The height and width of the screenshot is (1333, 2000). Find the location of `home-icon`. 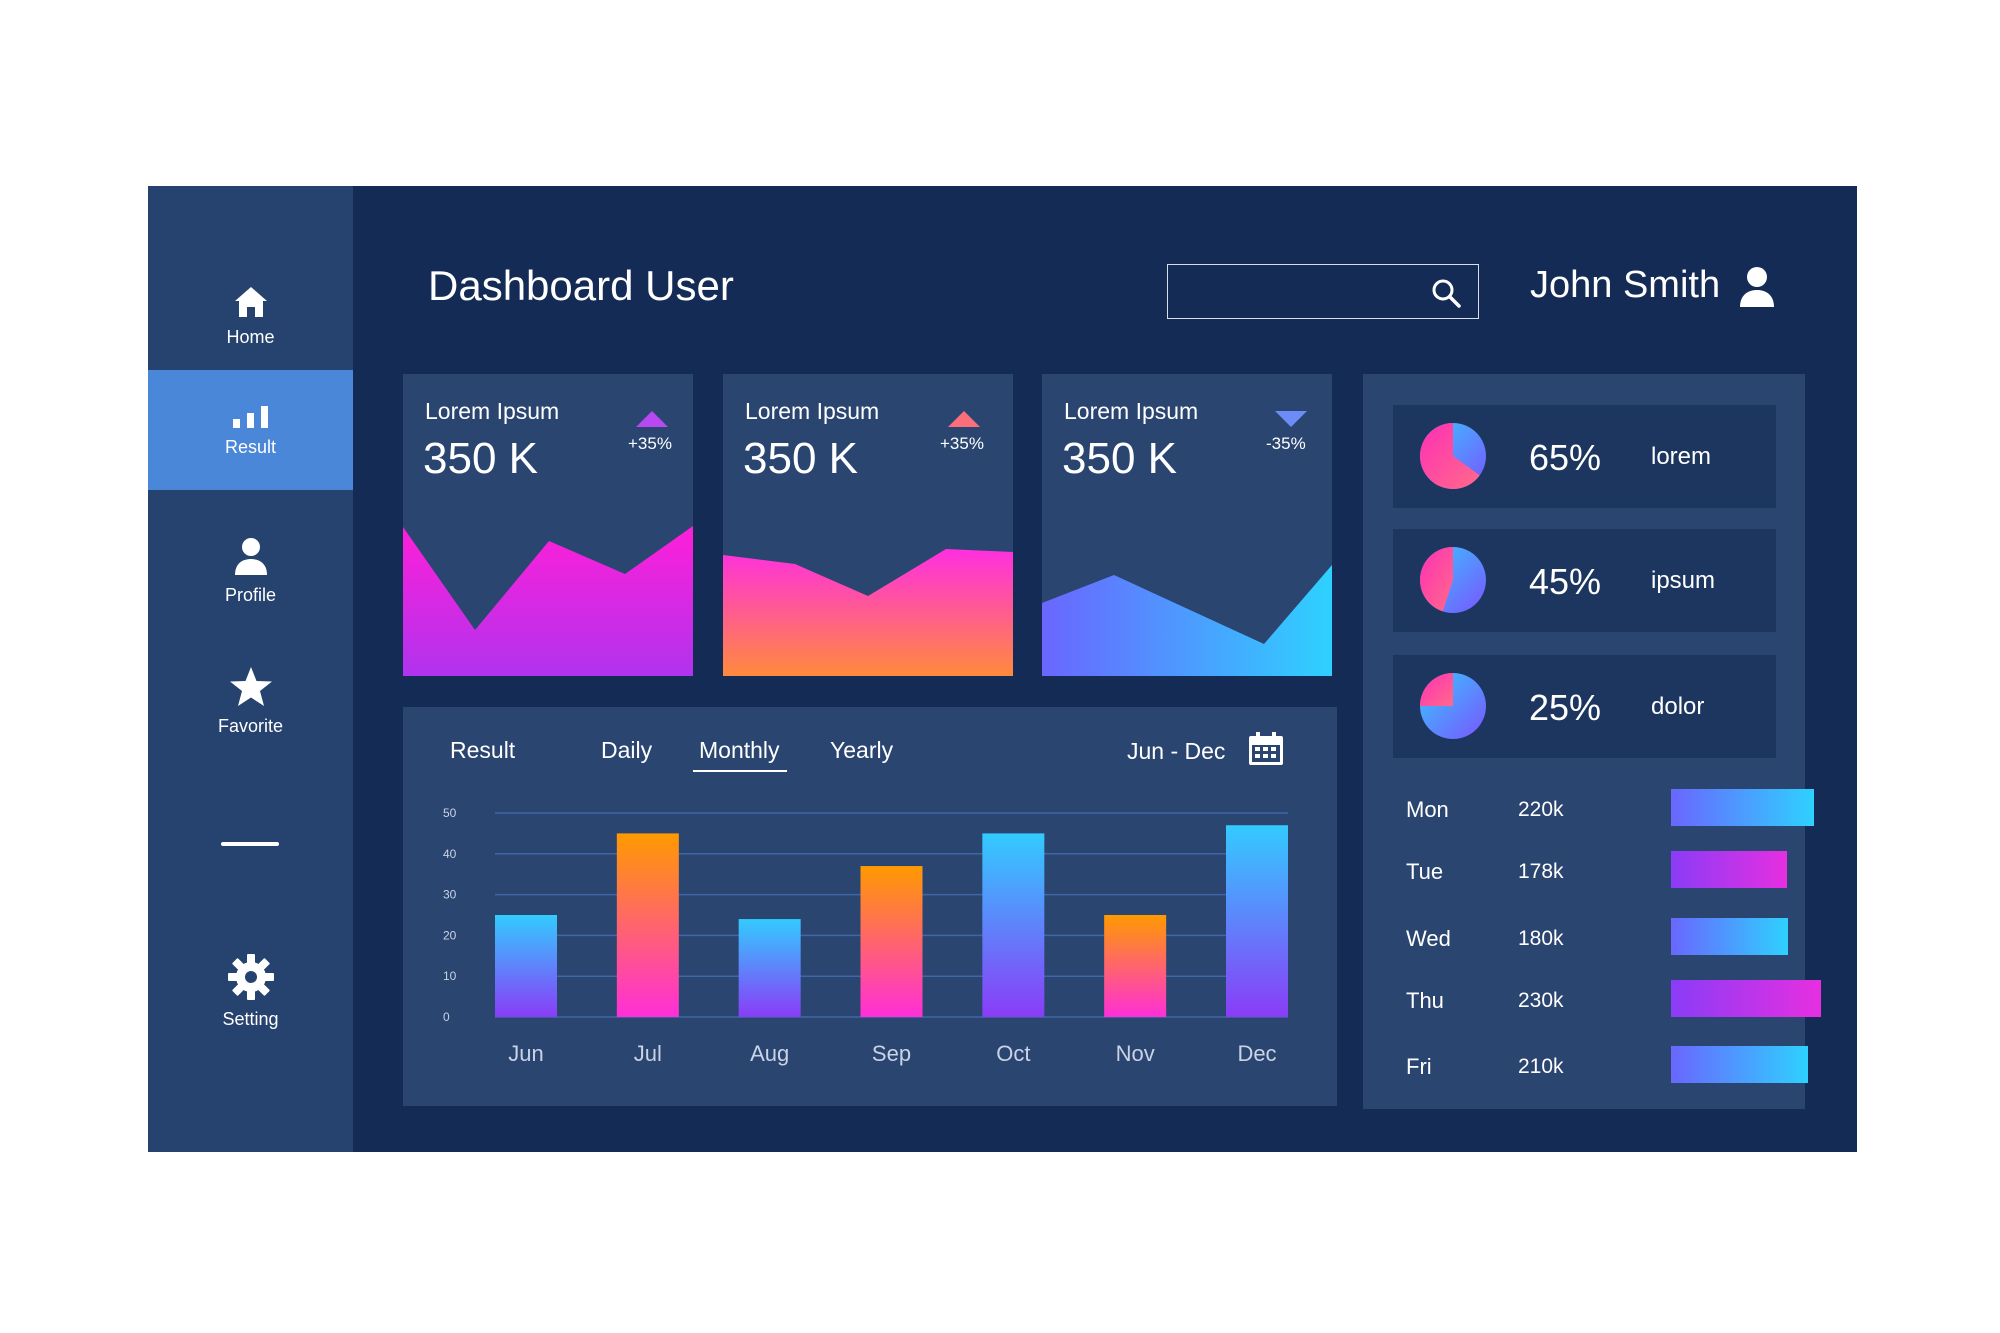

home-icon is located at coordinates (250, 301).